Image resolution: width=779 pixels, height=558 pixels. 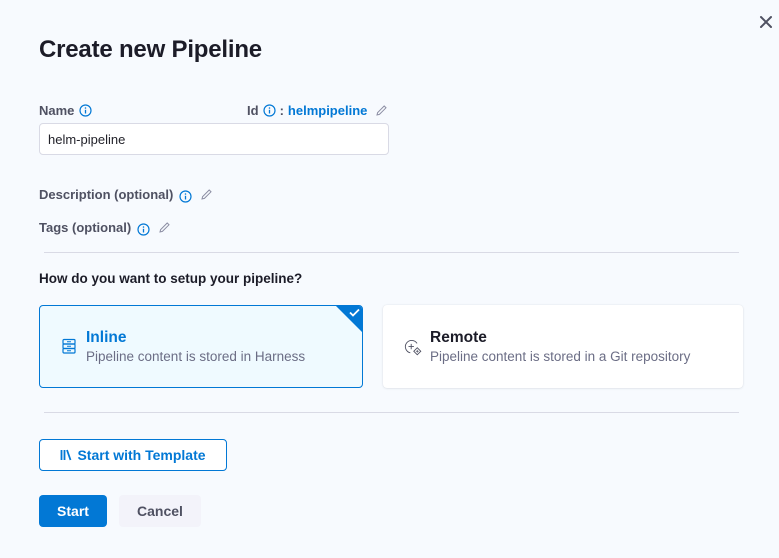 I want to click on description-row: Description (optional), so click(x=126, y=194).